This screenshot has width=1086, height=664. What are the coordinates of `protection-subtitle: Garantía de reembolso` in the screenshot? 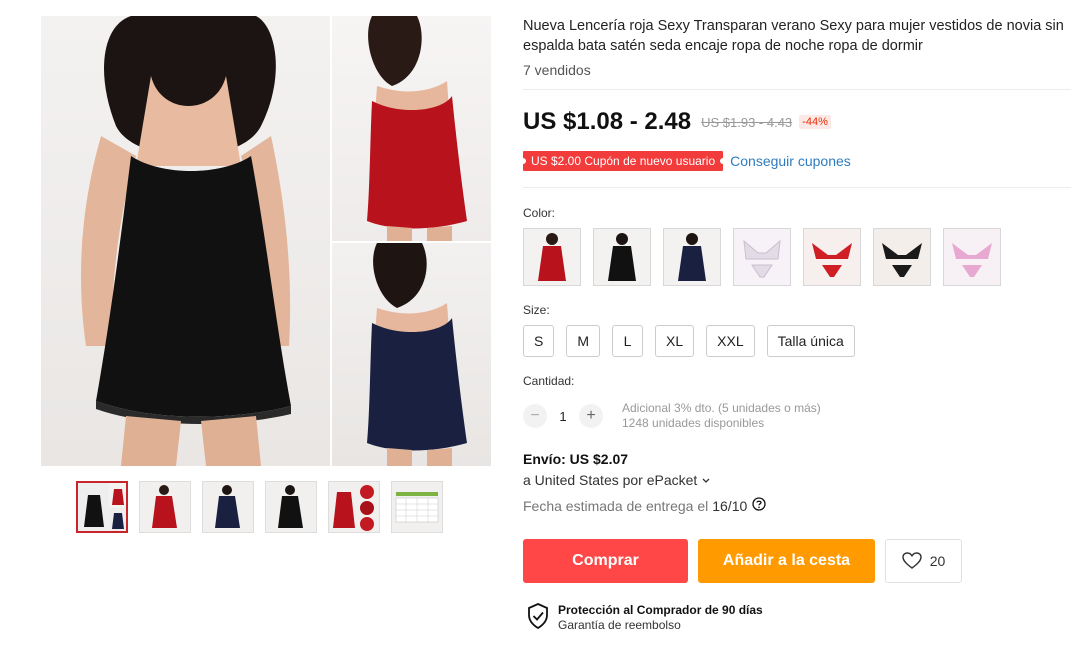 It's located at (619, 625).